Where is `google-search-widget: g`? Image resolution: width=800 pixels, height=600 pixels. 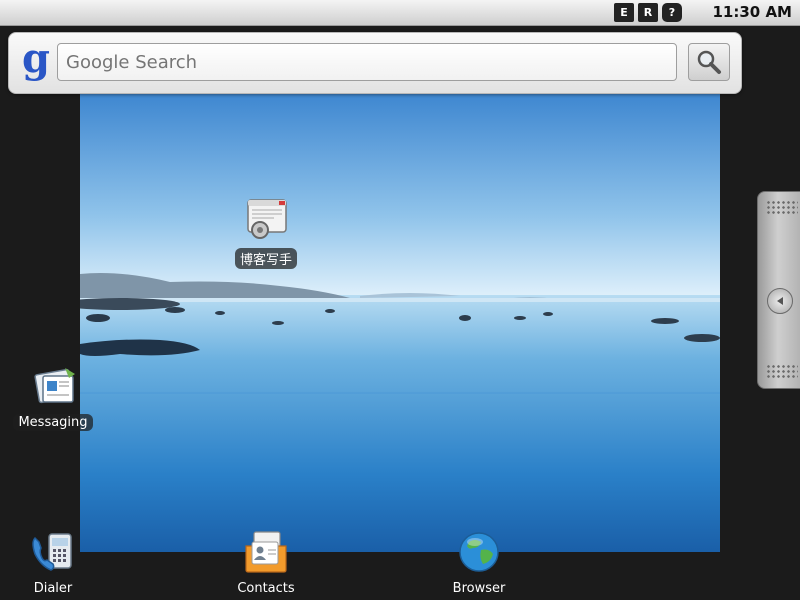
google-search-widget: g is located at coordinates (375, 63).